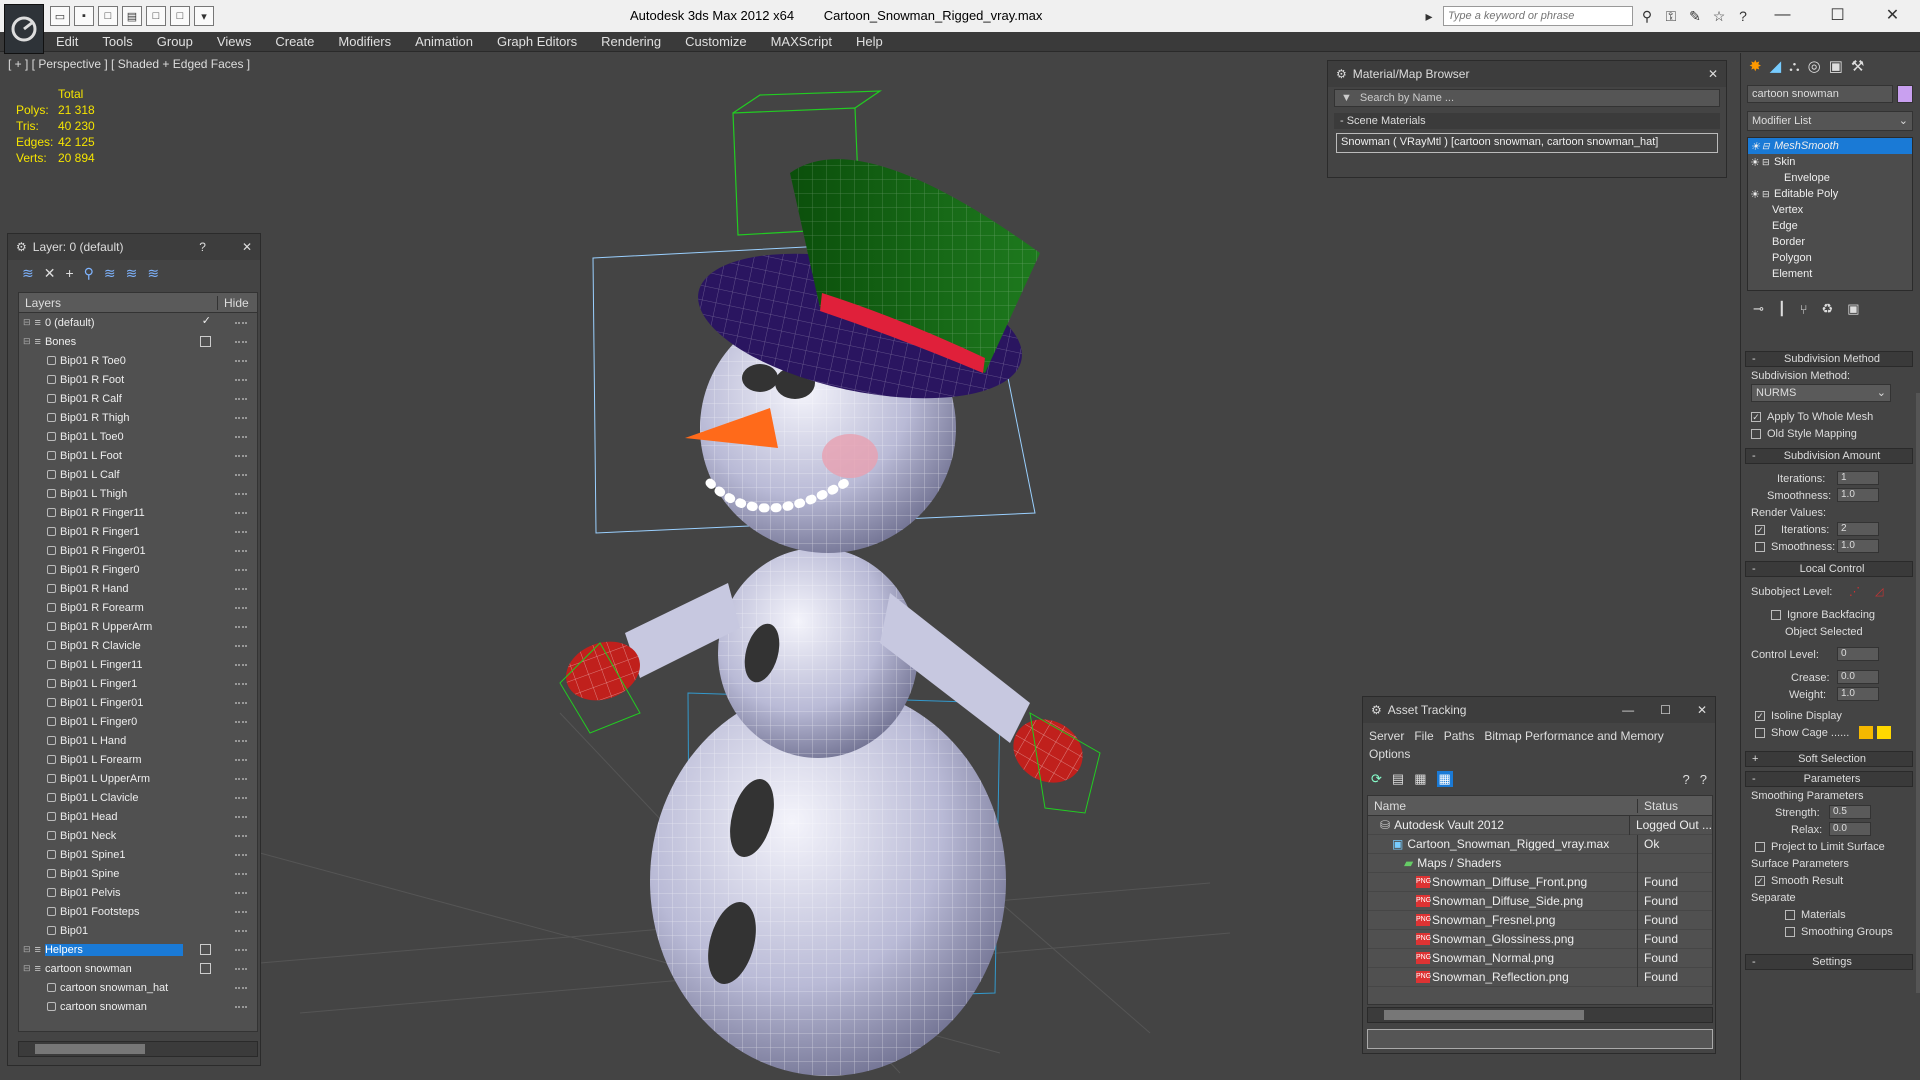 The width and height of the screenshot is (1920, 1080). I want to click on layer-object-row: Bip01 R Foot, so click(138, 379).